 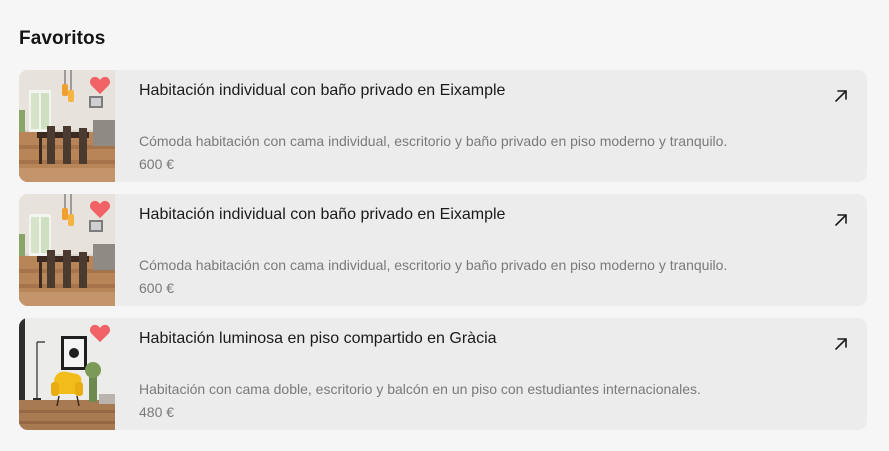 I want to click on section-title: Favoritos, so click(x=62, y=38).